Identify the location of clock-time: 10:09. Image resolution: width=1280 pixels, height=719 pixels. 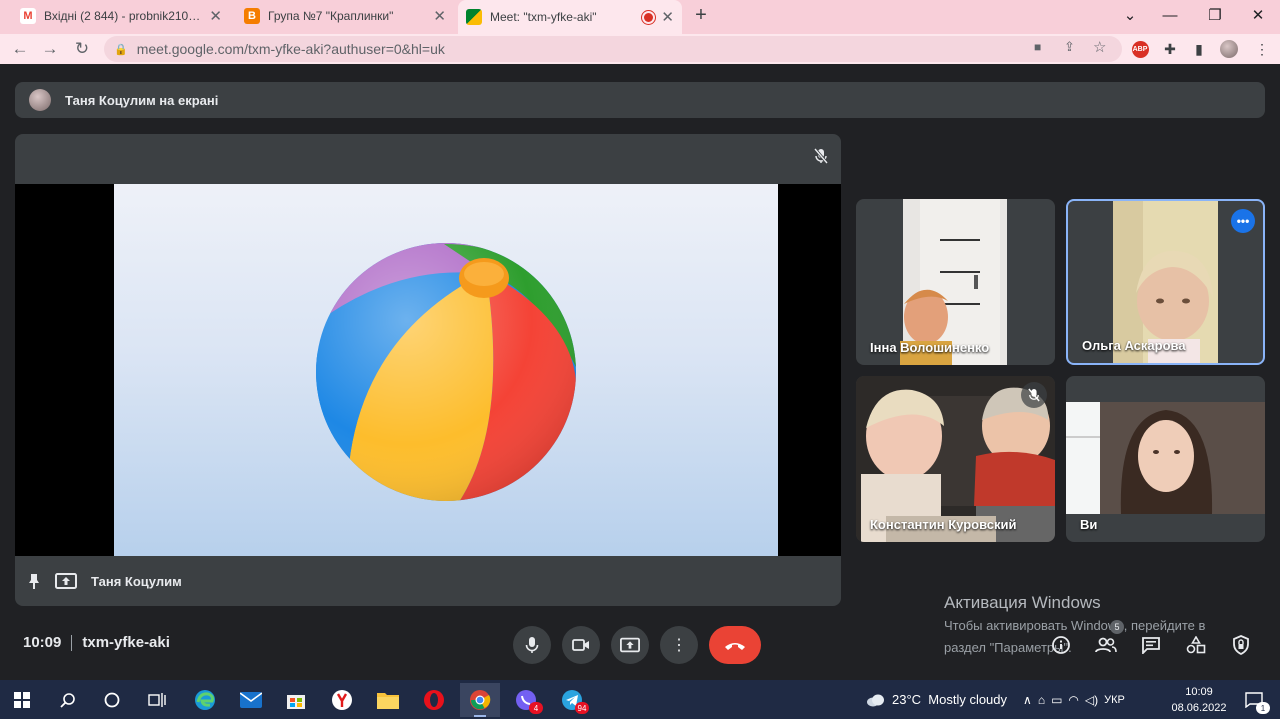
(1199, 692).